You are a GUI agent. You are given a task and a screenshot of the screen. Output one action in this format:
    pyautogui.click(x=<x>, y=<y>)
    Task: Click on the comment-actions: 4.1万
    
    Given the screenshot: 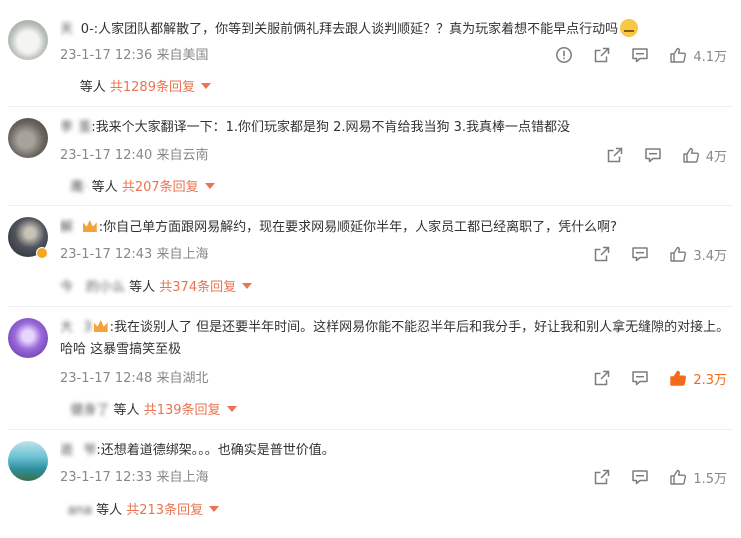 What is the action you would take?
    pyautogui.click(x=631, y=55)
    